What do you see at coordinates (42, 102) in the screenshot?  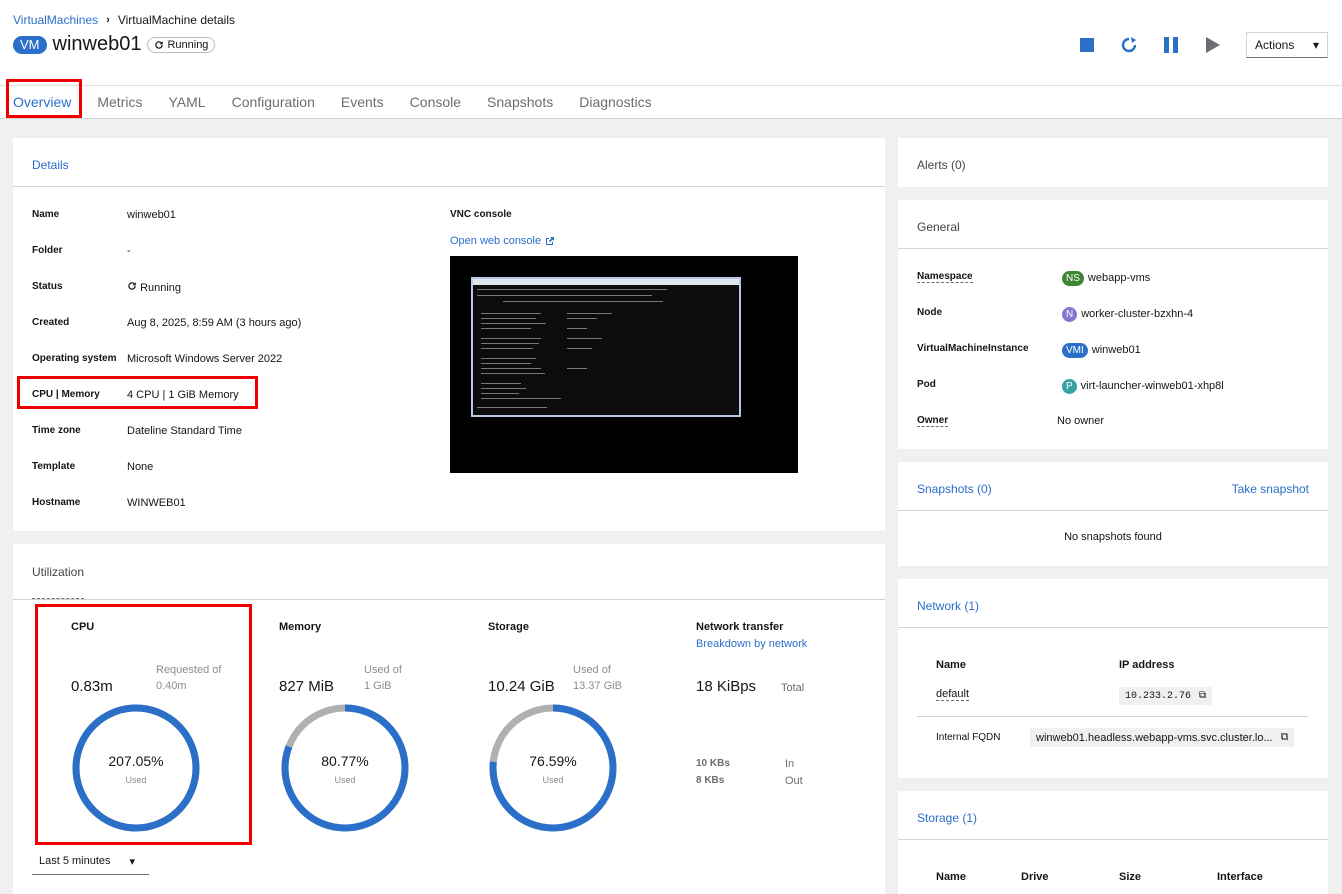 I see `tab-overview: Overview` at bounding box center [42, 102].